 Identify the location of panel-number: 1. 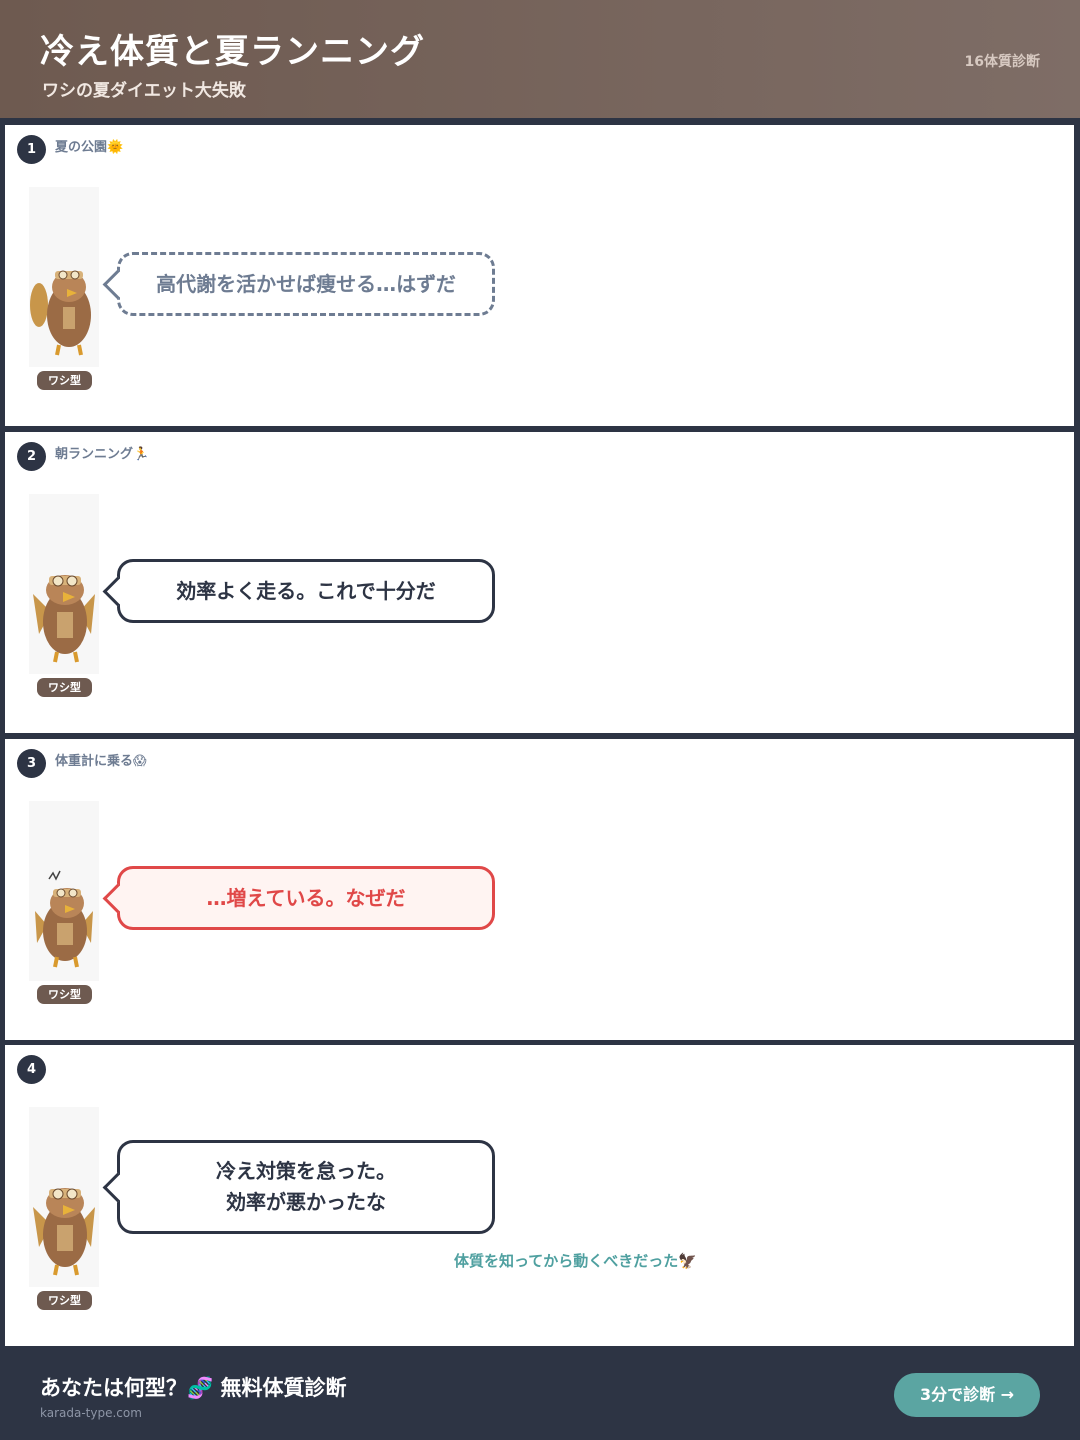
(31, 149).